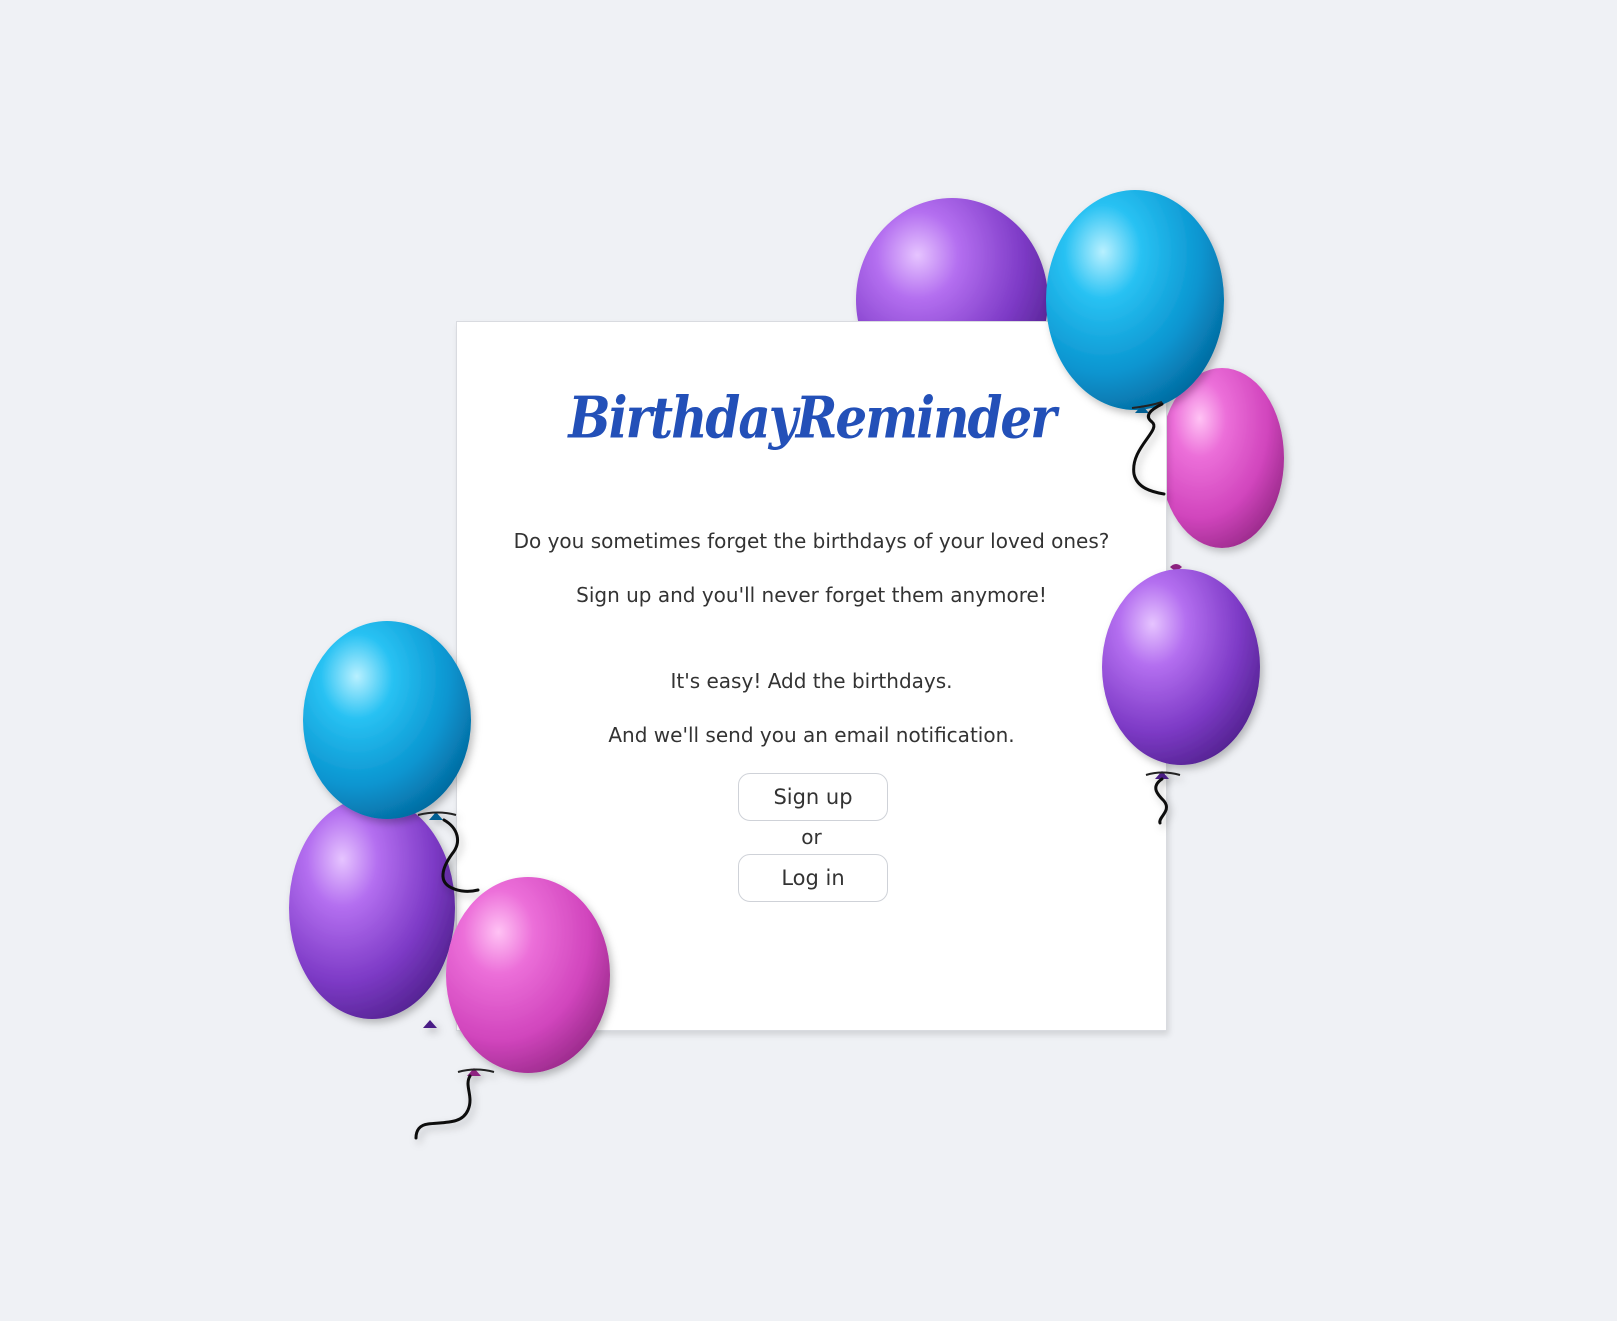 The image size is (1617, 1321). I want to click on app-logo: BirthdayReminder, so click(812, 417).